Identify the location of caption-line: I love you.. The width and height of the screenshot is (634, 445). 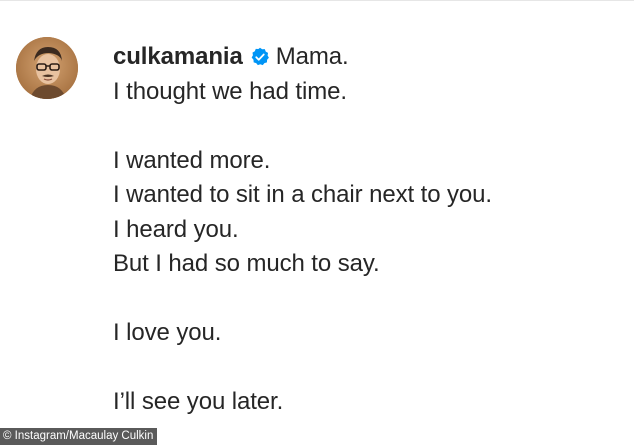
(167, 332).